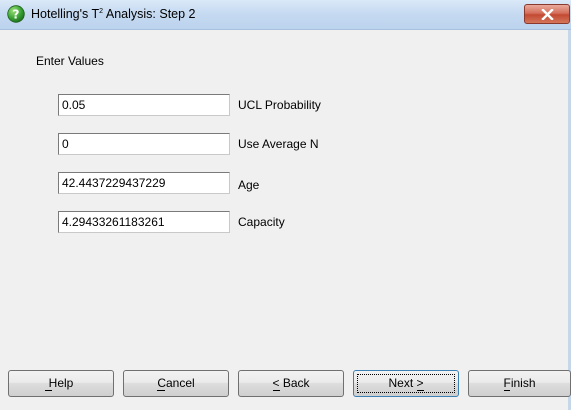  I want to click on use-average-n-label: Use Average N, so click(278, 144).